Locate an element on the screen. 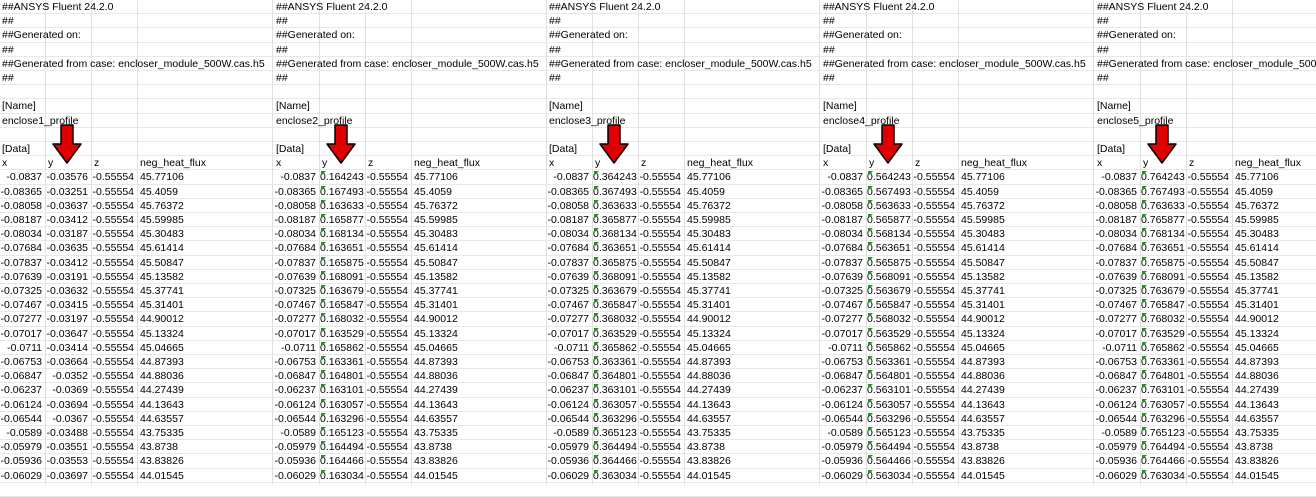 The height and width of the screenshot is (497, 1316). y-value-cell: 0.363633 is located at coordinates (615, 206).